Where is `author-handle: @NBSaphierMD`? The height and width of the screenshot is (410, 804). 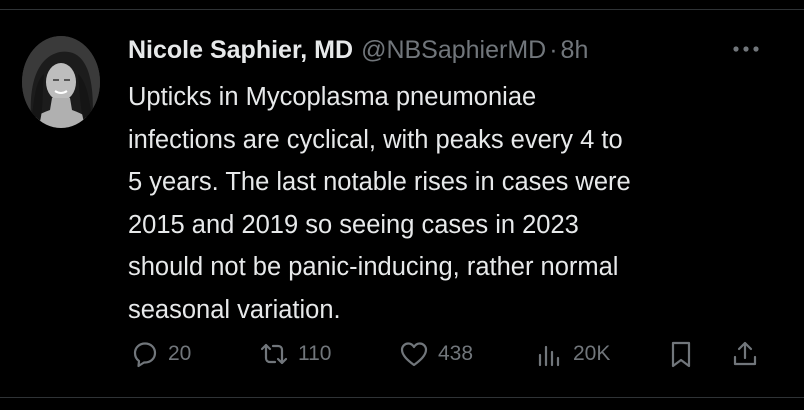 author-handle: @NBSaphierMD is located at coordinates (453, 50).